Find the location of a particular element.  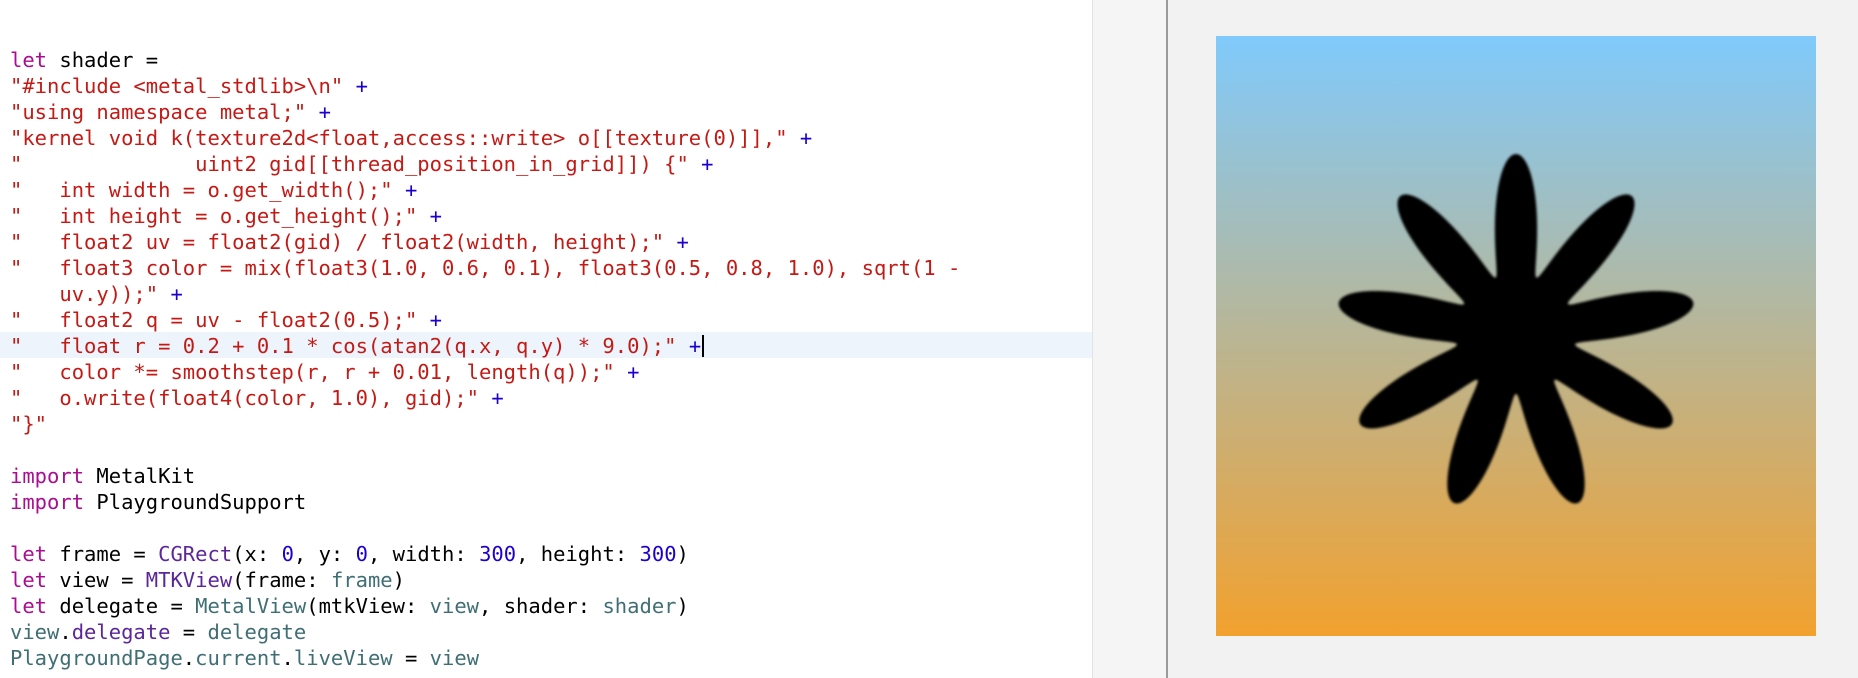

code-line: import MetalKit is located at coordinates (485, 476).